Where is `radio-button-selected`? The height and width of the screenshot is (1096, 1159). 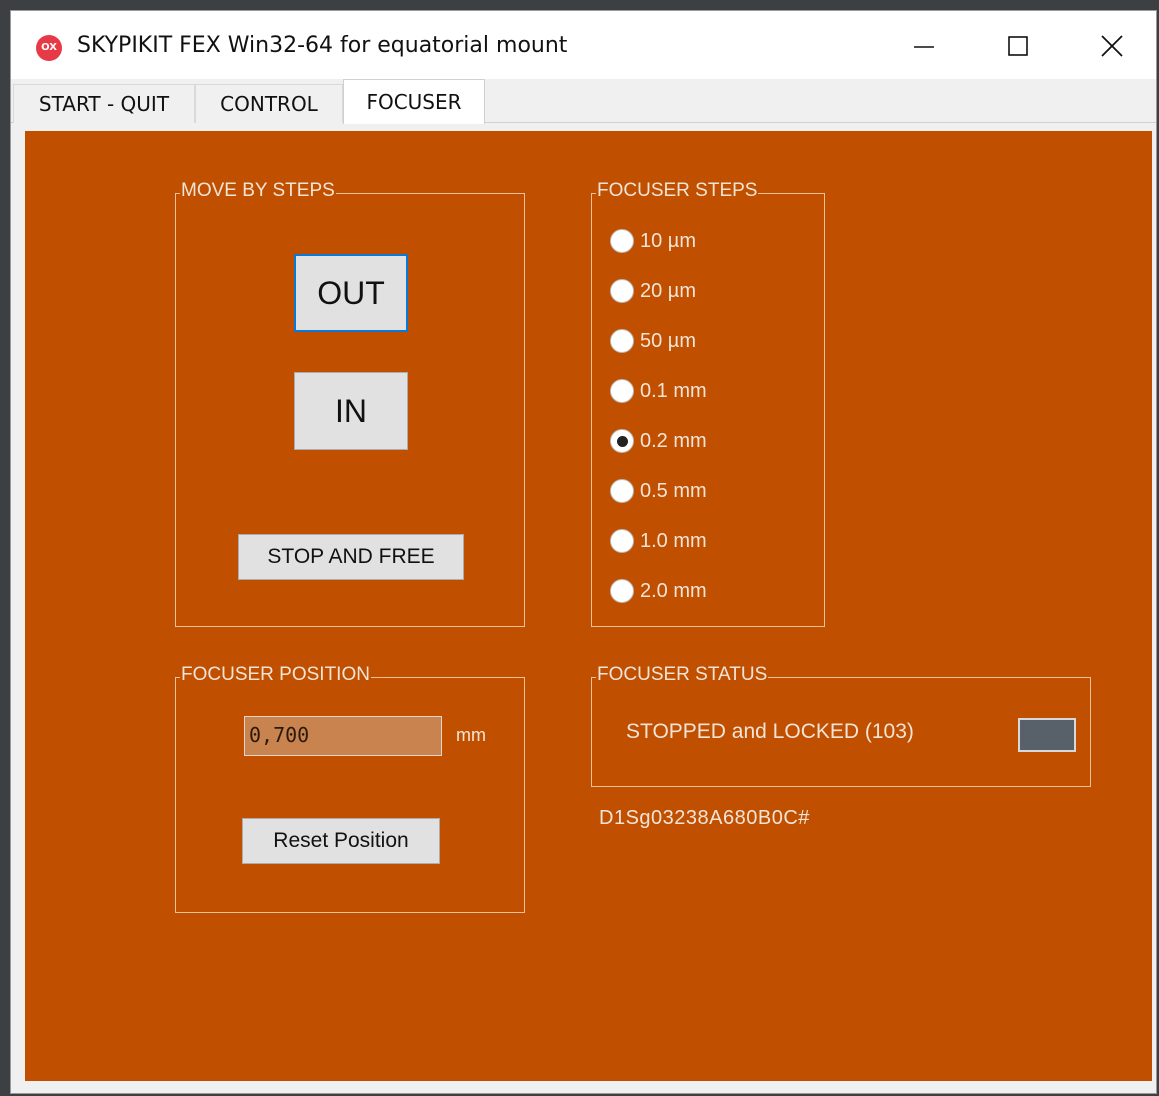 radio-button-selected is located at coordinates (622, 441).